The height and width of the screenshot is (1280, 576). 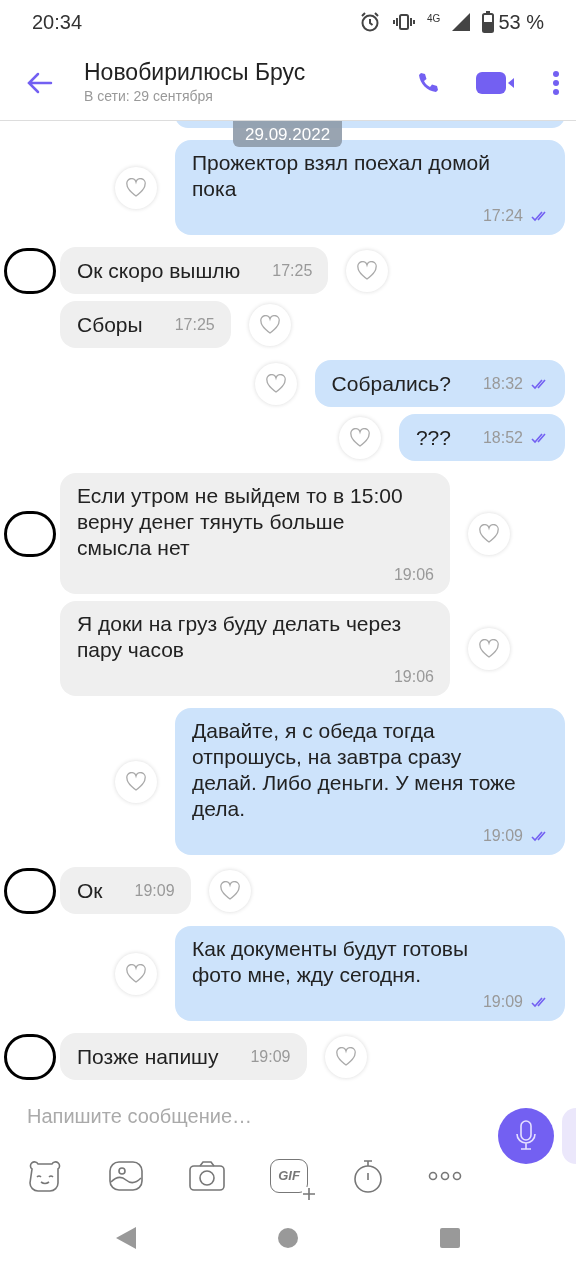 I want to click on message-text: Ок, so click(x=90, y=891).